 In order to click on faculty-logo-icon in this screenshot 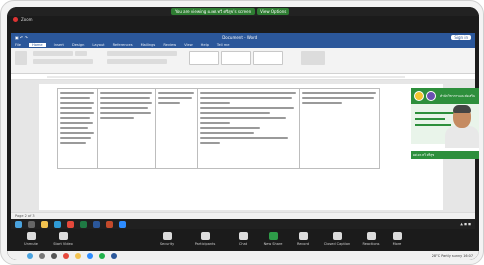, I will do `click(431, 96)`.